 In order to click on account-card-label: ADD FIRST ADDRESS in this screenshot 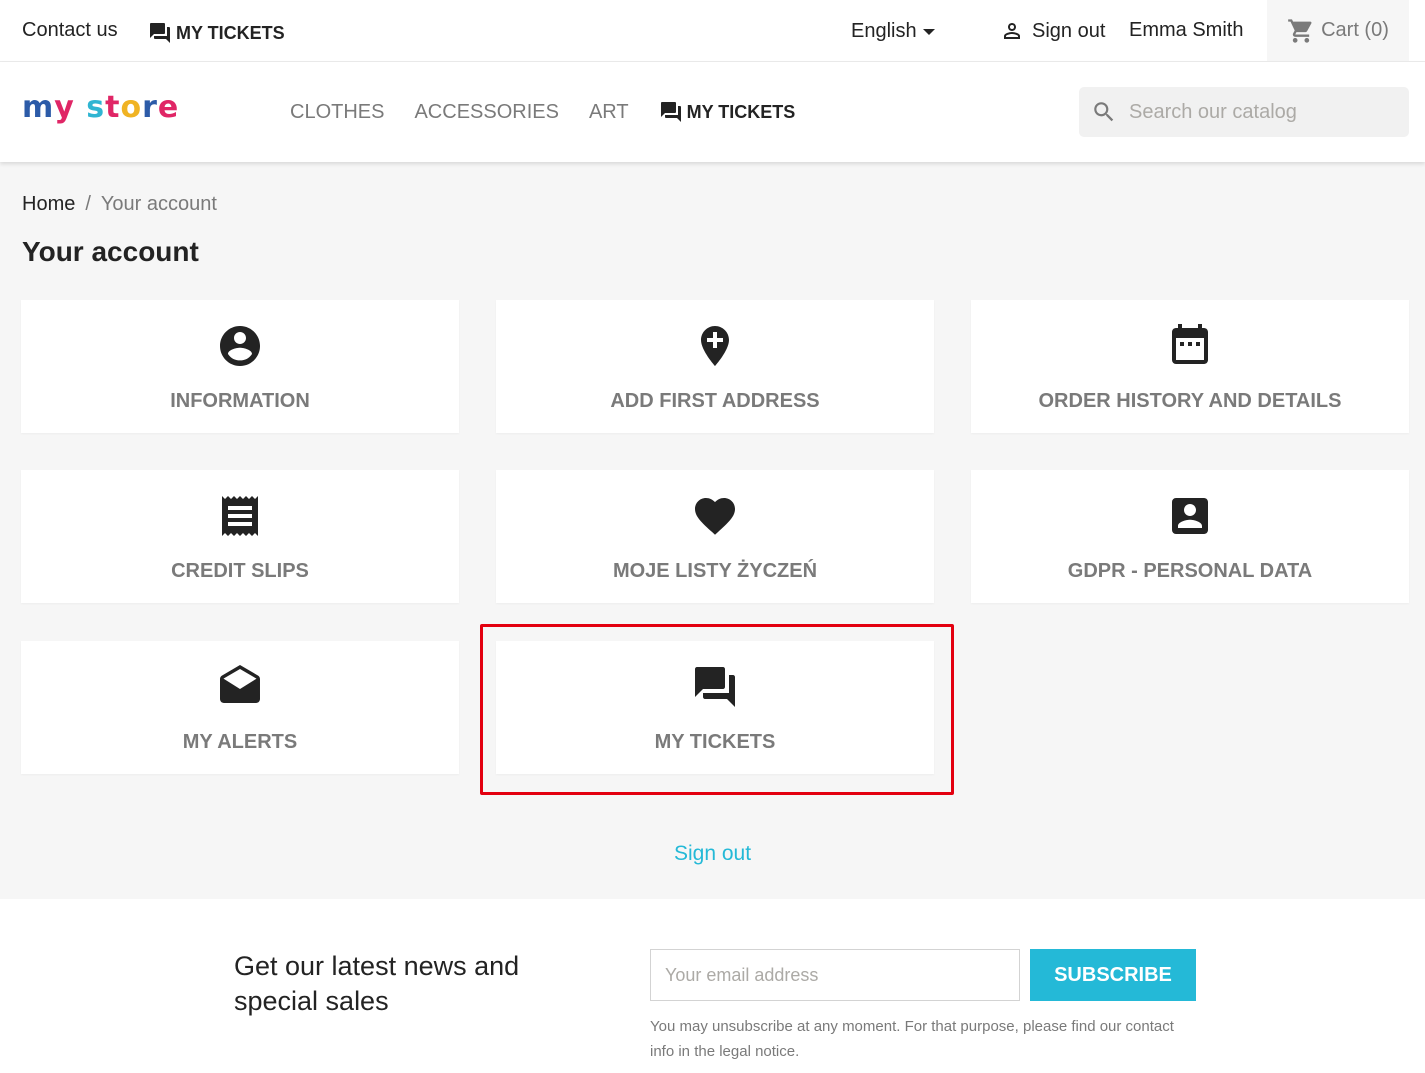, I will do `click(715, 401)`.